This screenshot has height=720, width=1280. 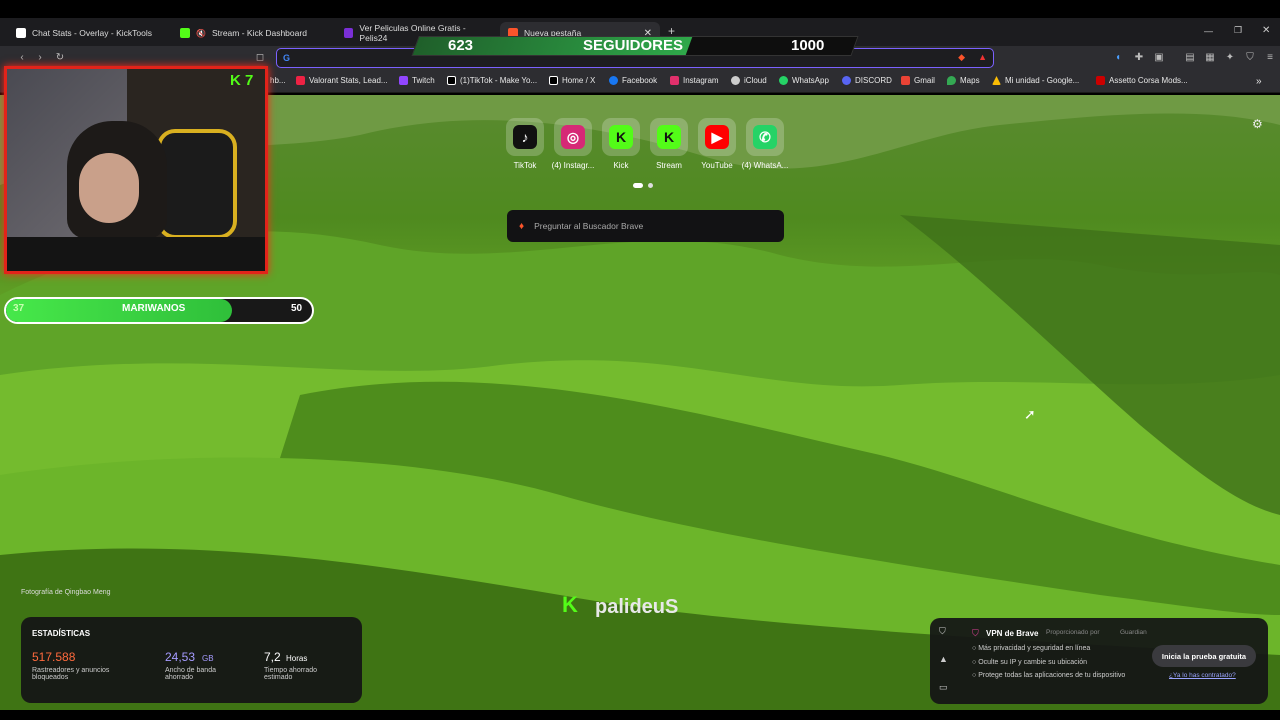 What do you see at coordinates (21, 33) in the screenshot?
I see `grid-icon` at bounding box center [21, 33].